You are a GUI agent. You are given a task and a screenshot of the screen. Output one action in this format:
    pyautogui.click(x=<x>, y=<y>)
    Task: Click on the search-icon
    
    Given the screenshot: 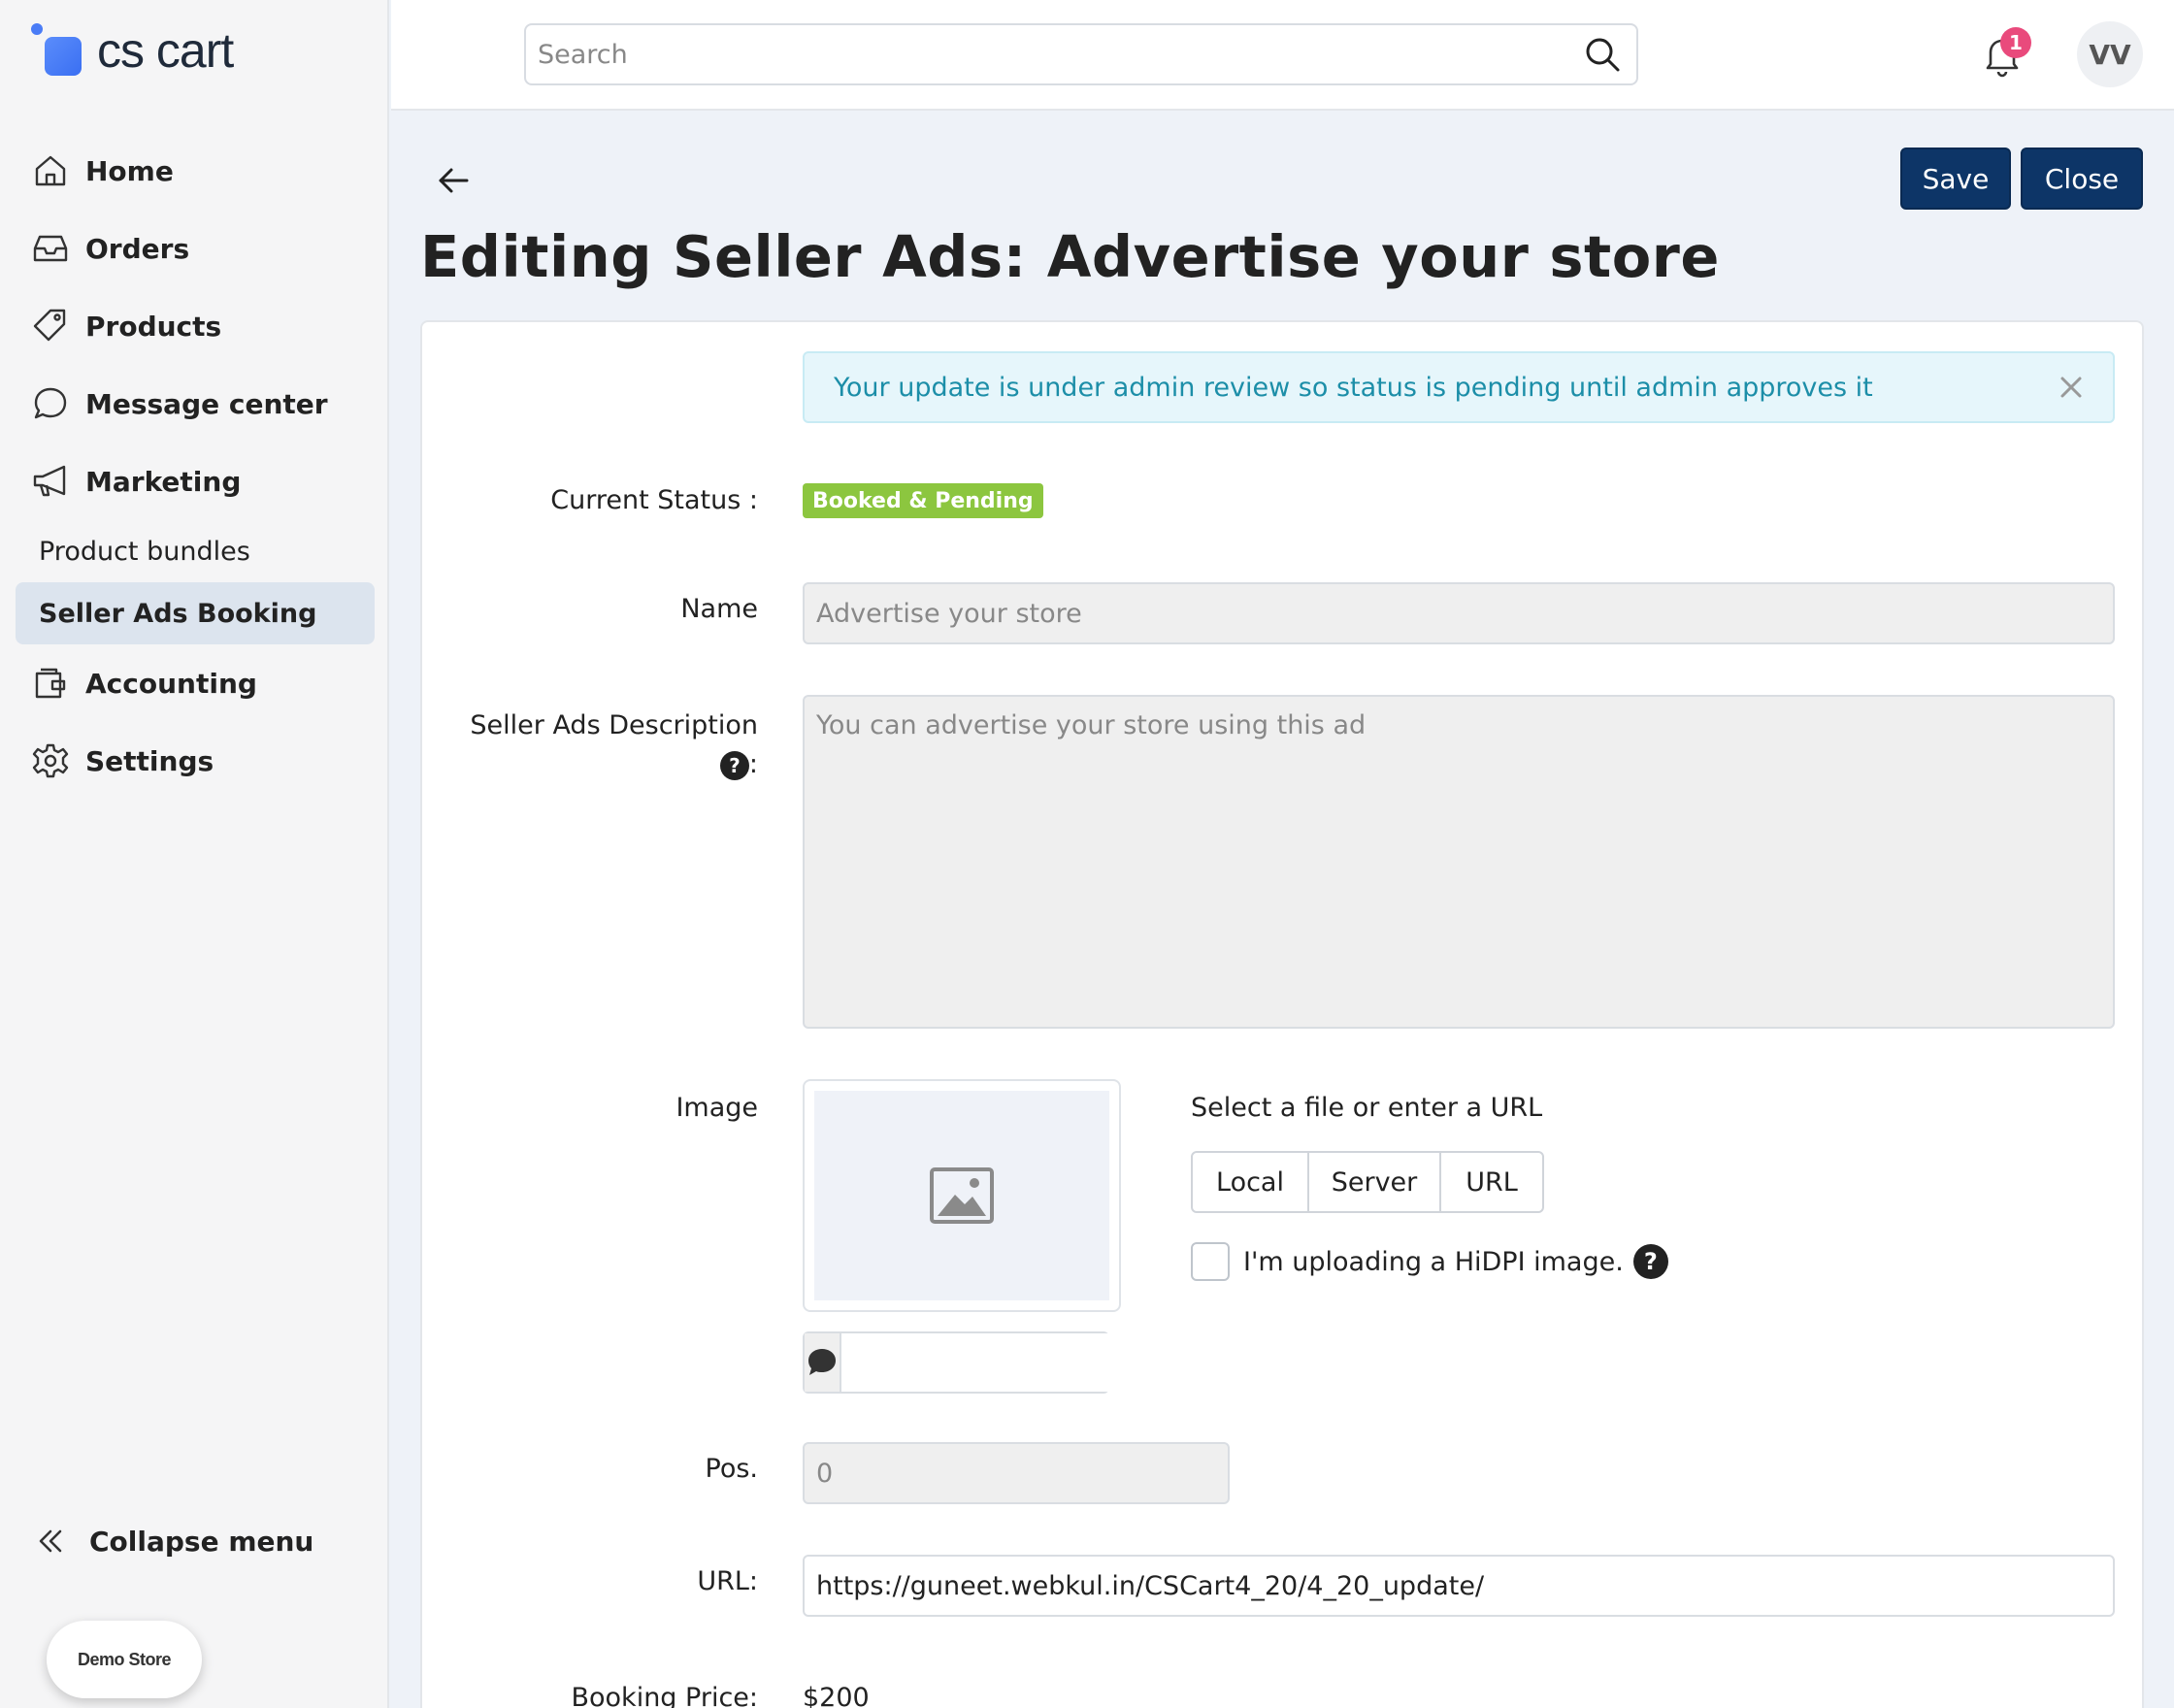 What is the action you would take?
    pyautogui.click(x=1603, y=55)
    